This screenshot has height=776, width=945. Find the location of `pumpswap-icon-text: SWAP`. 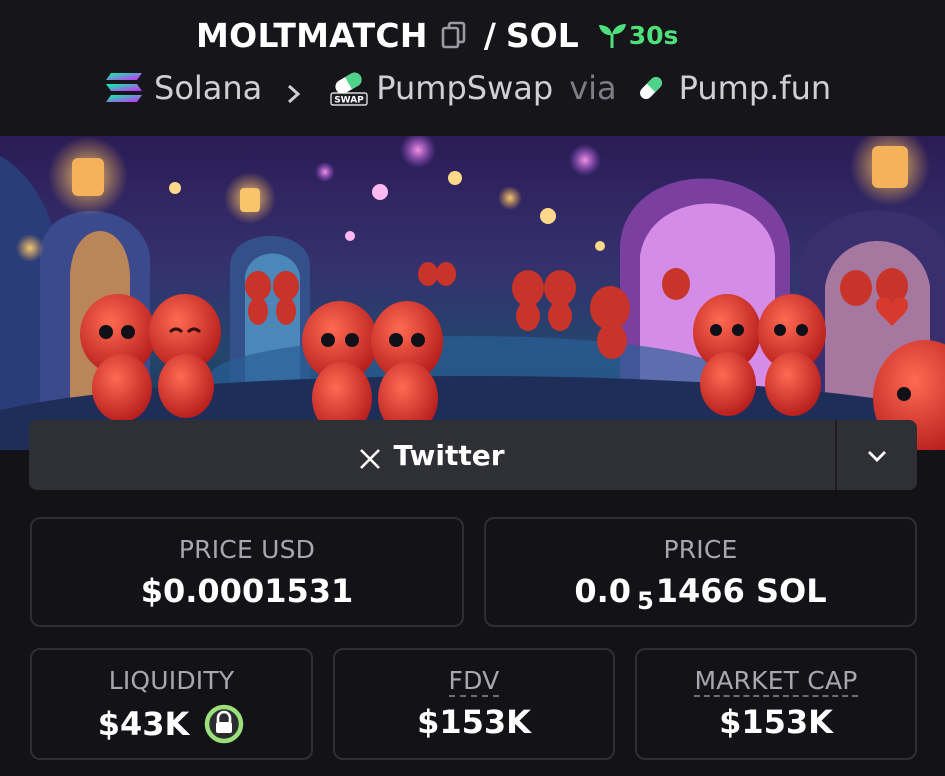

pumpswap-icon-text: SWAP is located at coordinates (349, 101).